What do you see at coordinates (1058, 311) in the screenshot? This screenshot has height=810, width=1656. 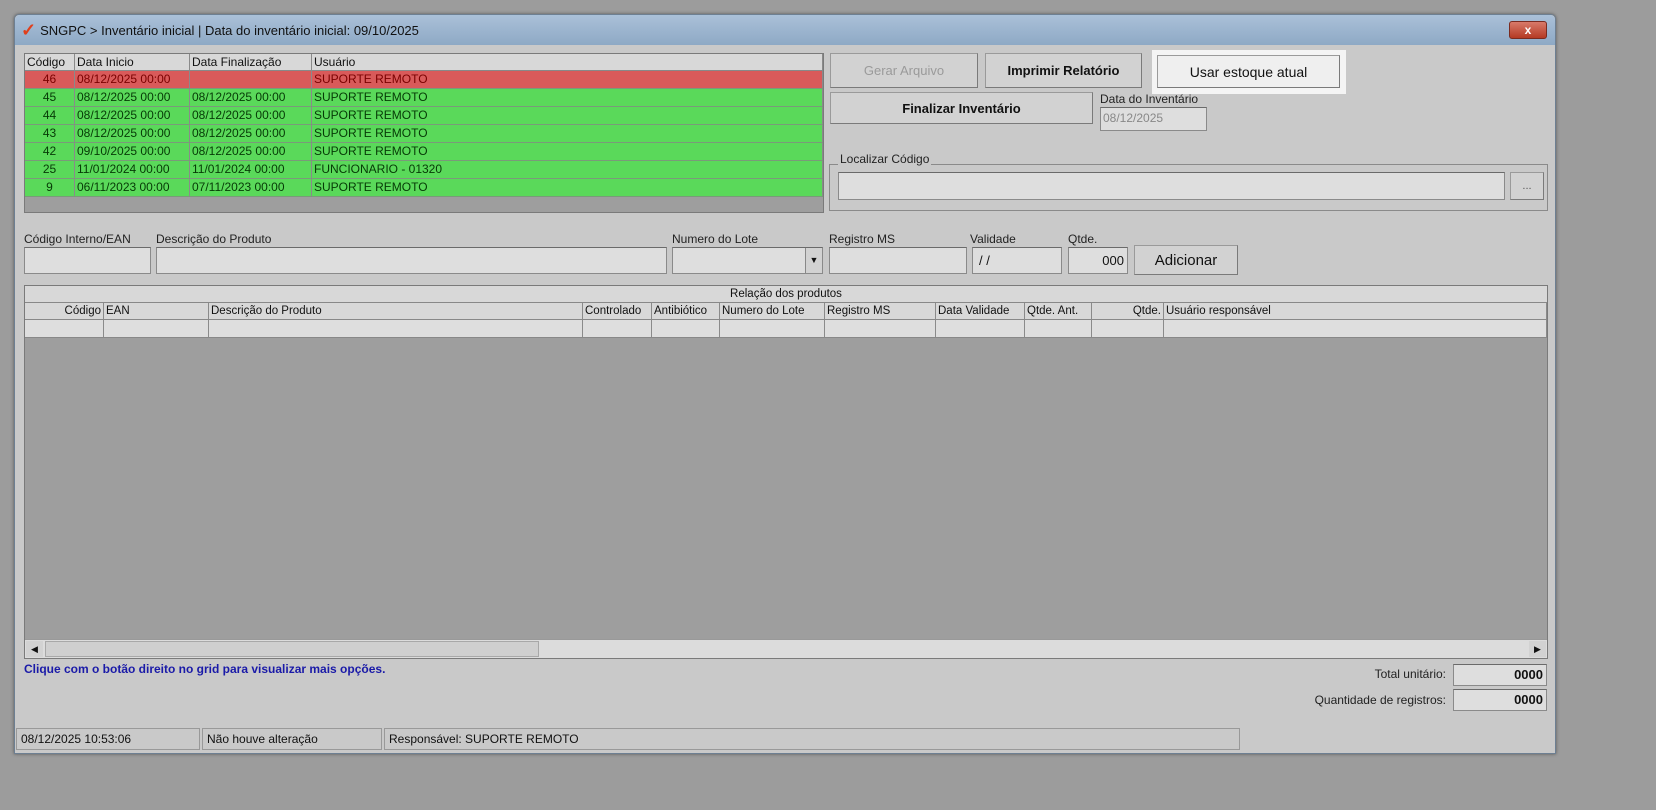 I see `col-qtde-ant: Qtde. Ant.` at bounding box center [1058, 311].